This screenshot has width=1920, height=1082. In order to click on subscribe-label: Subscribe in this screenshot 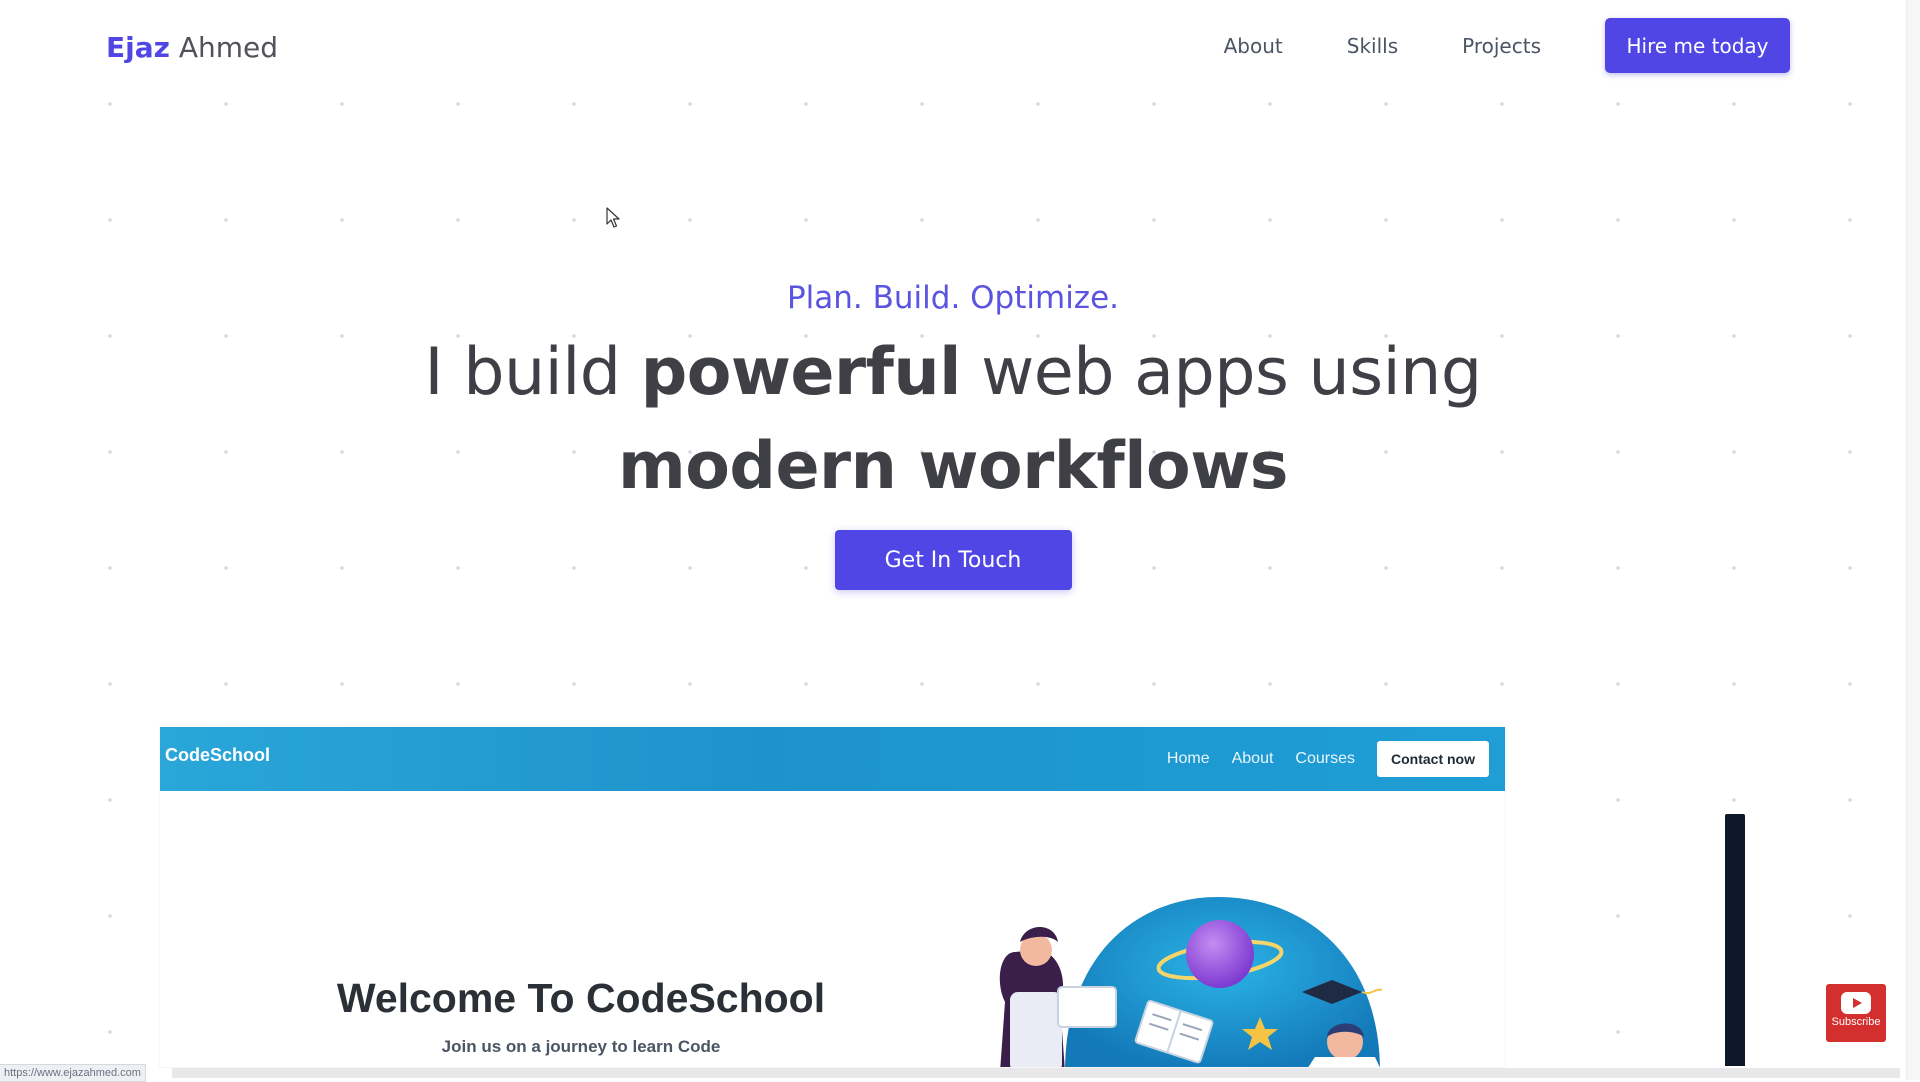, I will do `click(1856, 1022)`.